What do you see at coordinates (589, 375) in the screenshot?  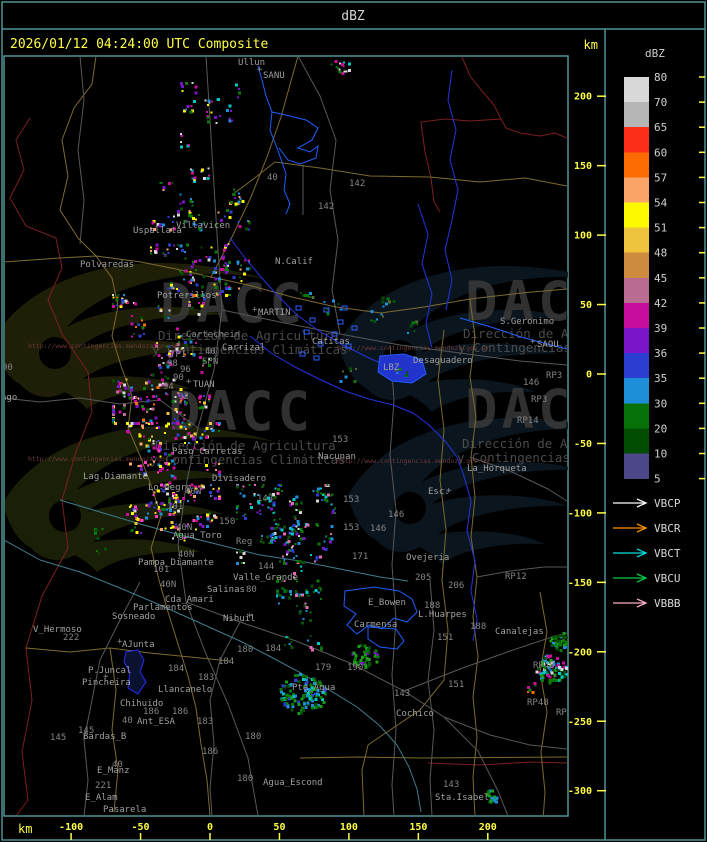 I see `y-tick-label: 0` at bounding box center [589, 375].